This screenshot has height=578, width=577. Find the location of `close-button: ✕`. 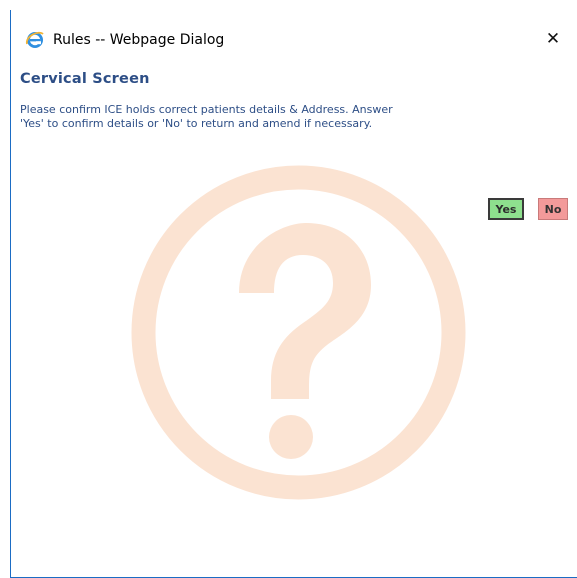

close-button: ✕ is located at coordinates (553, 39).